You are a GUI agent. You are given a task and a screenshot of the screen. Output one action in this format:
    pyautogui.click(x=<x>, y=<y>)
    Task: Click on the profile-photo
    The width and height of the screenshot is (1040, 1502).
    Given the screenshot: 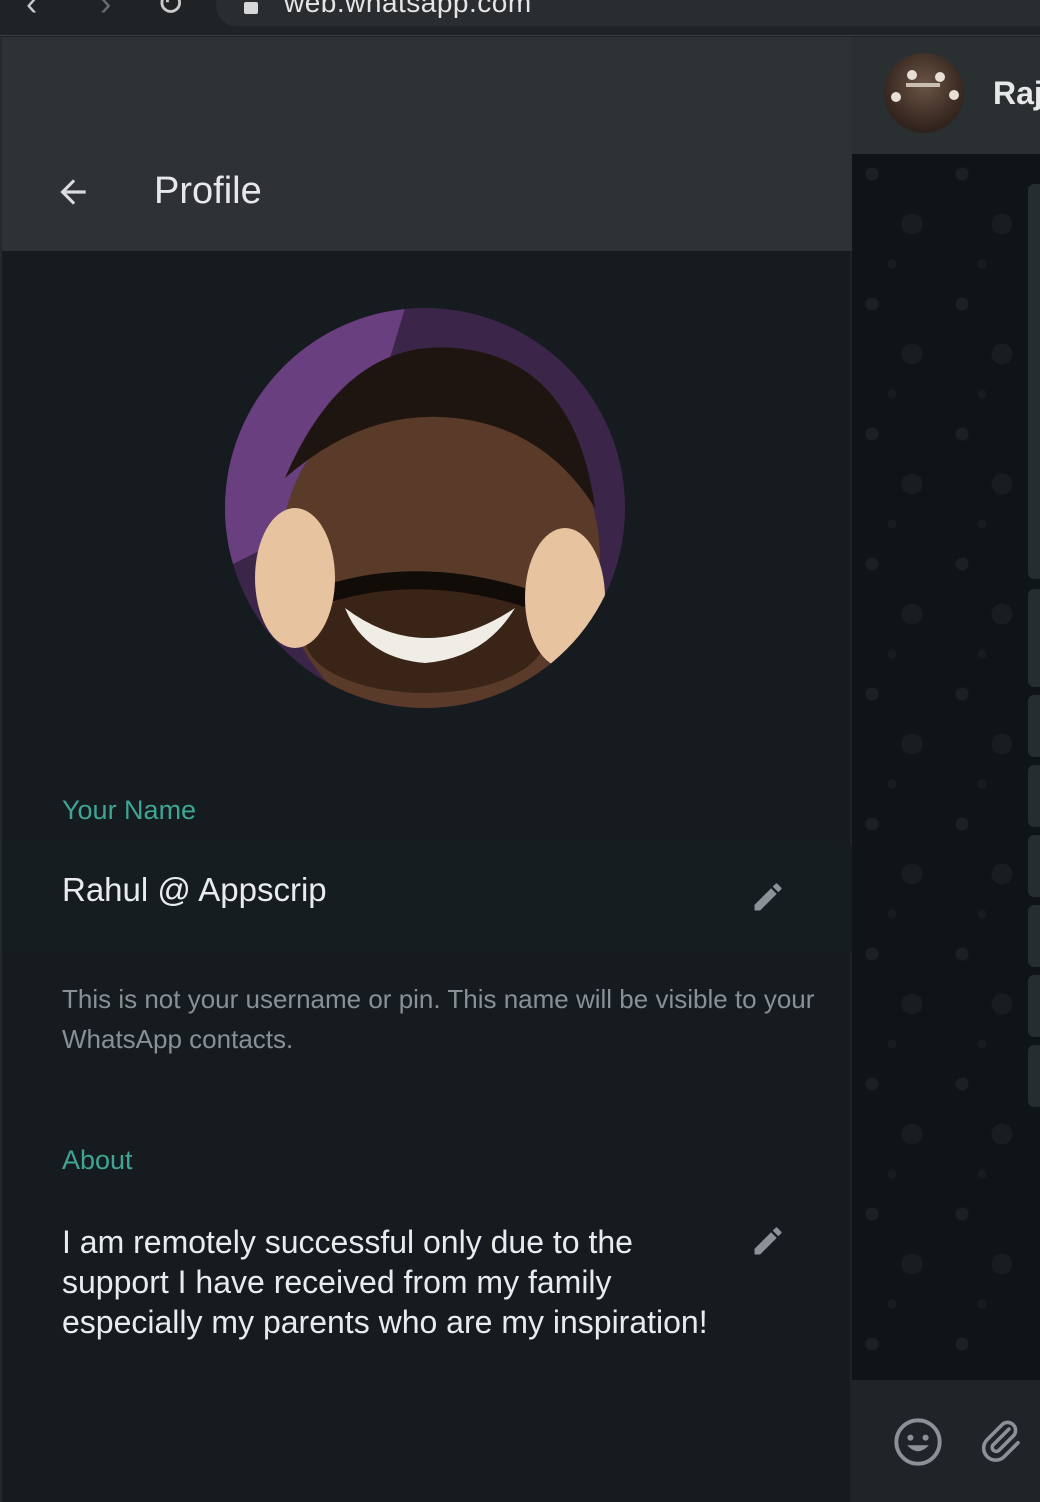 What is the action you would take?
    pyautogui.click(x=425, y=508)
    